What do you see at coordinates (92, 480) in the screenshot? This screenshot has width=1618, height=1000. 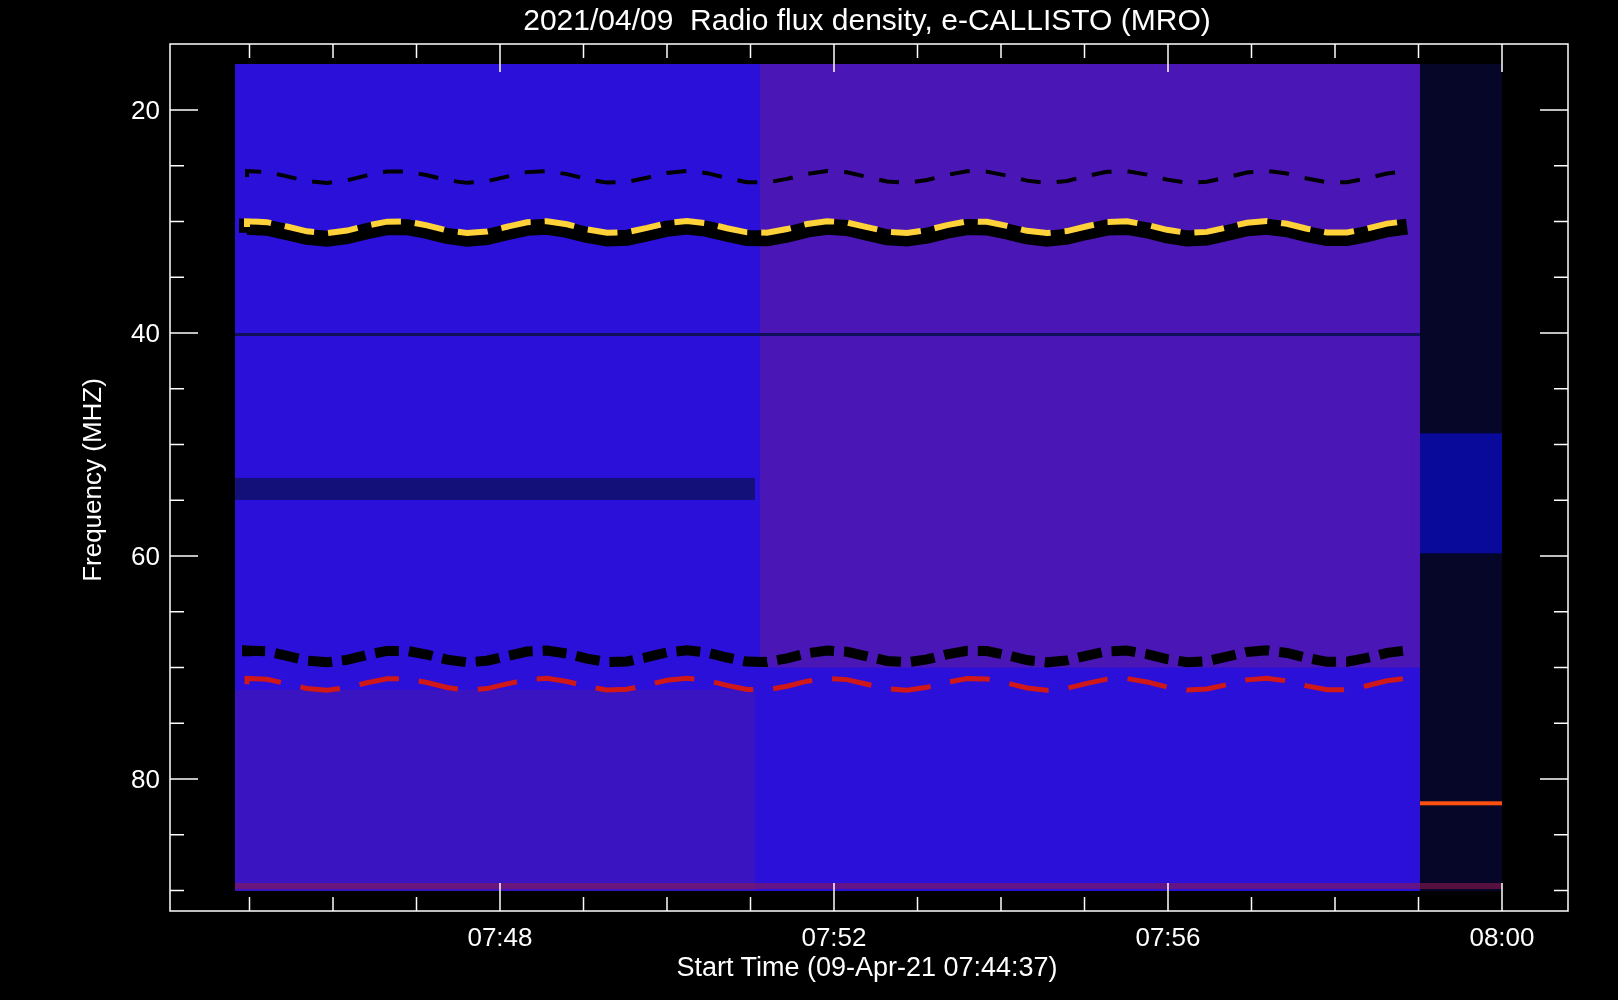 I see `y-axis-title: Frequency (MHZ)` at bounding box center [92, 480].